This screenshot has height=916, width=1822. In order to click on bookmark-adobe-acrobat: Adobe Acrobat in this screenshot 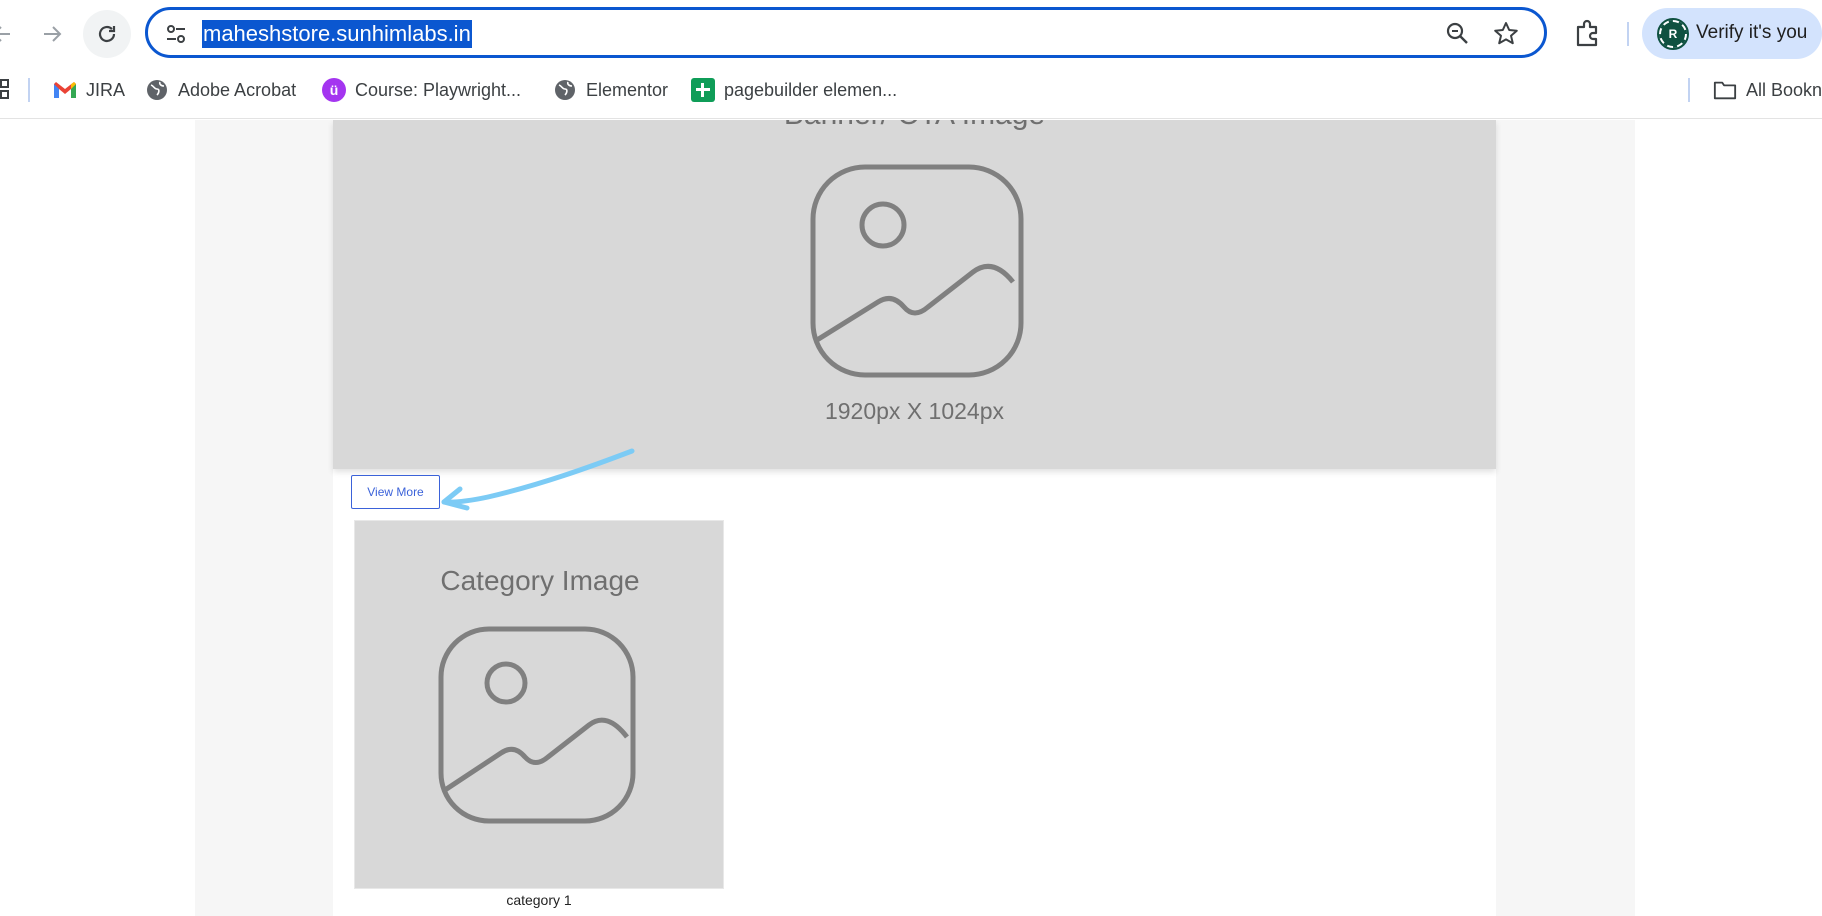, I will do `click(220, 90)`.